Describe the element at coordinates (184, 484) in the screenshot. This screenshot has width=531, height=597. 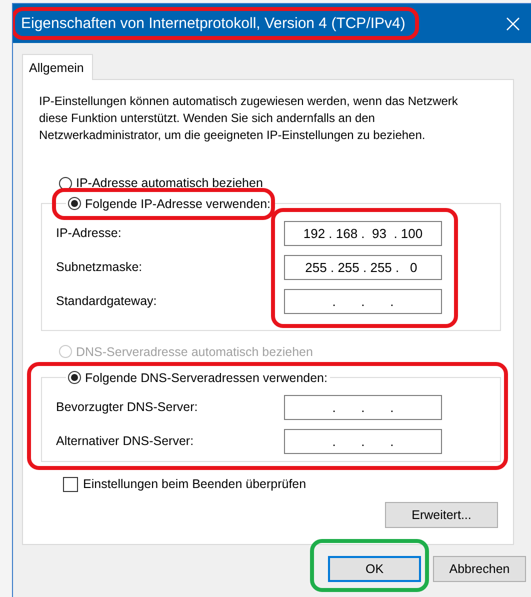
I see `checkbox: Einstellungen beim Beenden überprüfen` at that location.